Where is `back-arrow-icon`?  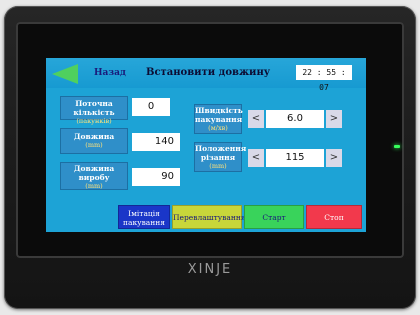
back-arrow-icon is located at coordinates (65, 74).